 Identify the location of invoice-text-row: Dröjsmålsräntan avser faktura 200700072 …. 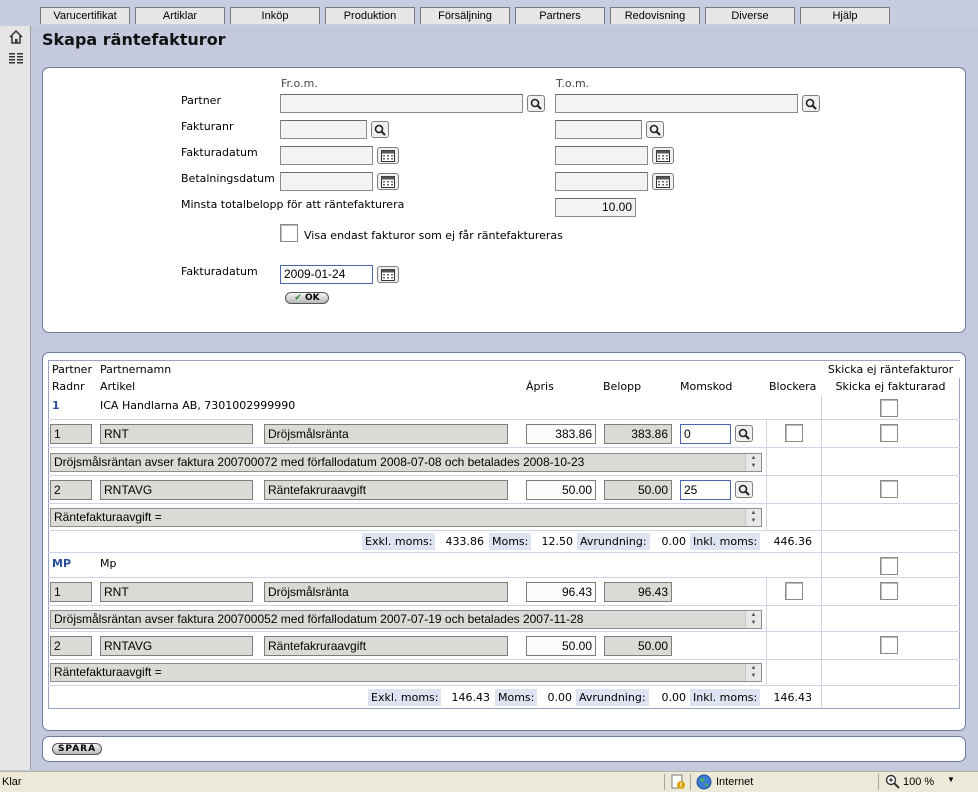
(504, 462).